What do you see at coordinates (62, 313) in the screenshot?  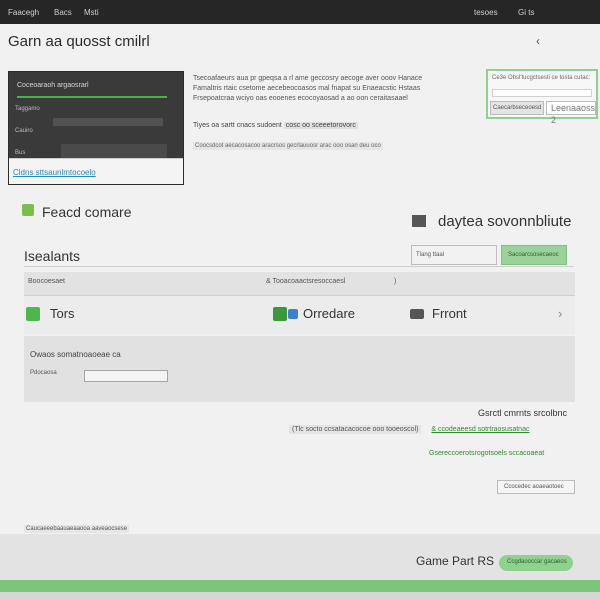 I see `table-row-item-1: Tors` at bounding box center [62, 313].